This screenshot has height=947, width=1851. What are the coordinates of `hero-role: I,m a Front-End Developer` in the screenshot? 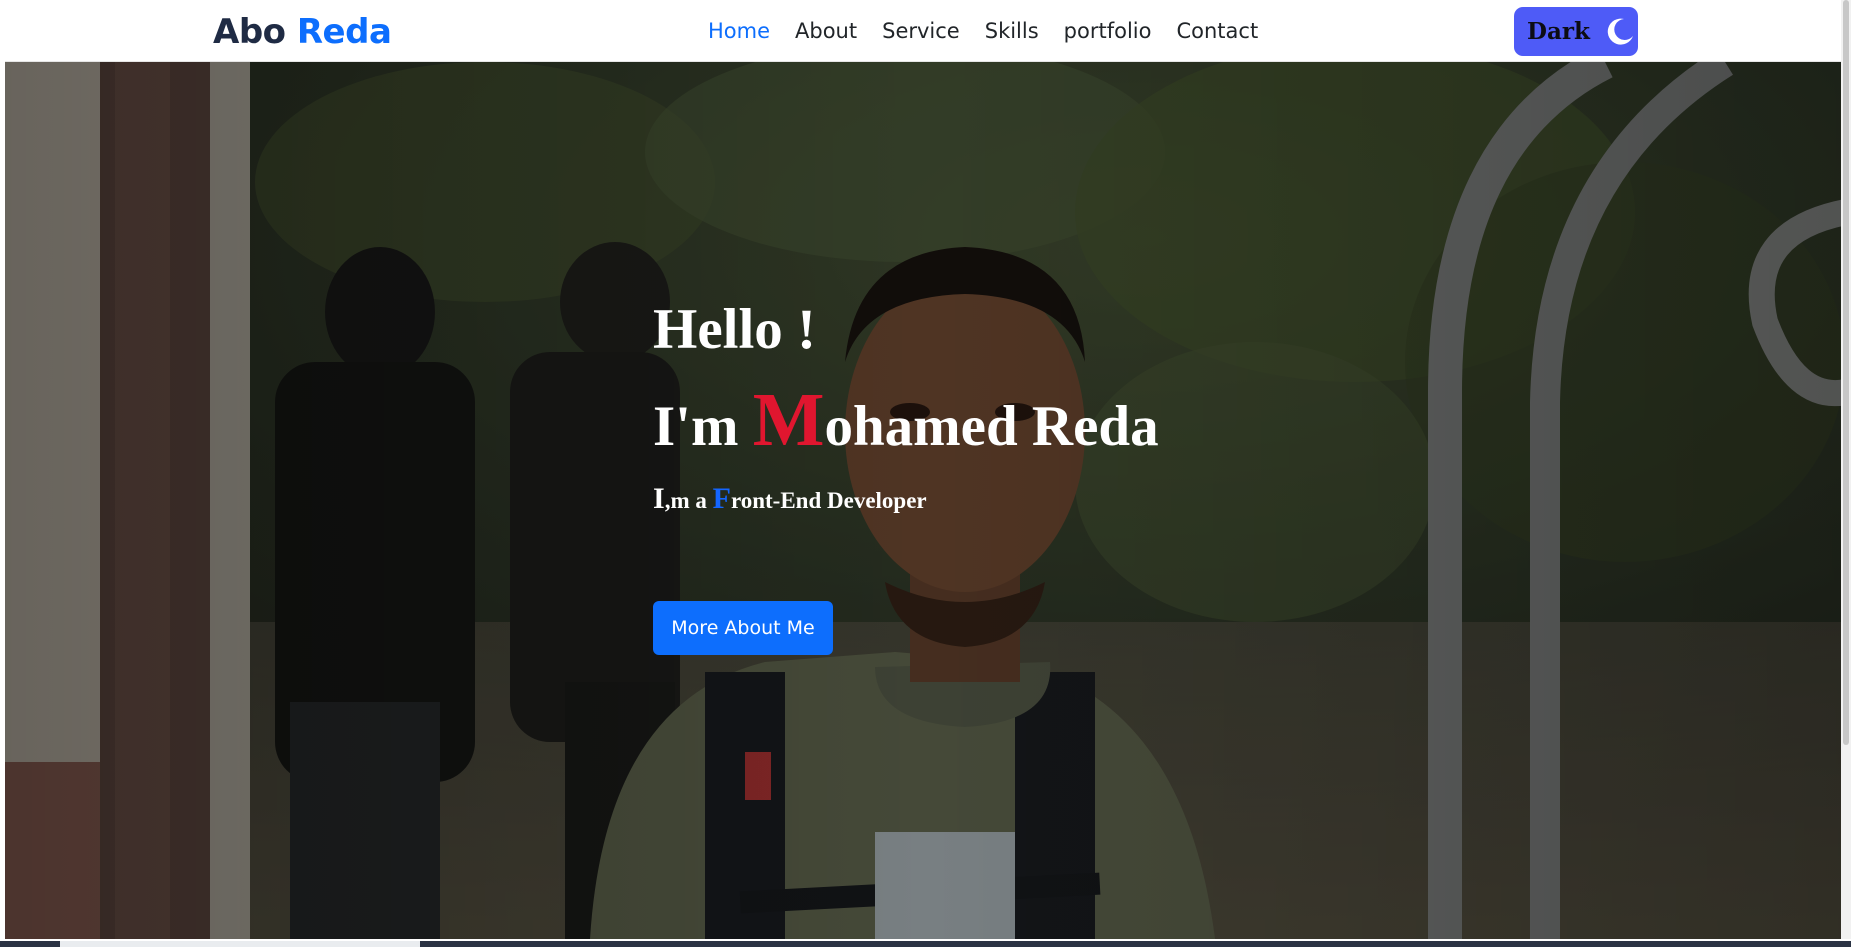 It's located at (906, 499).